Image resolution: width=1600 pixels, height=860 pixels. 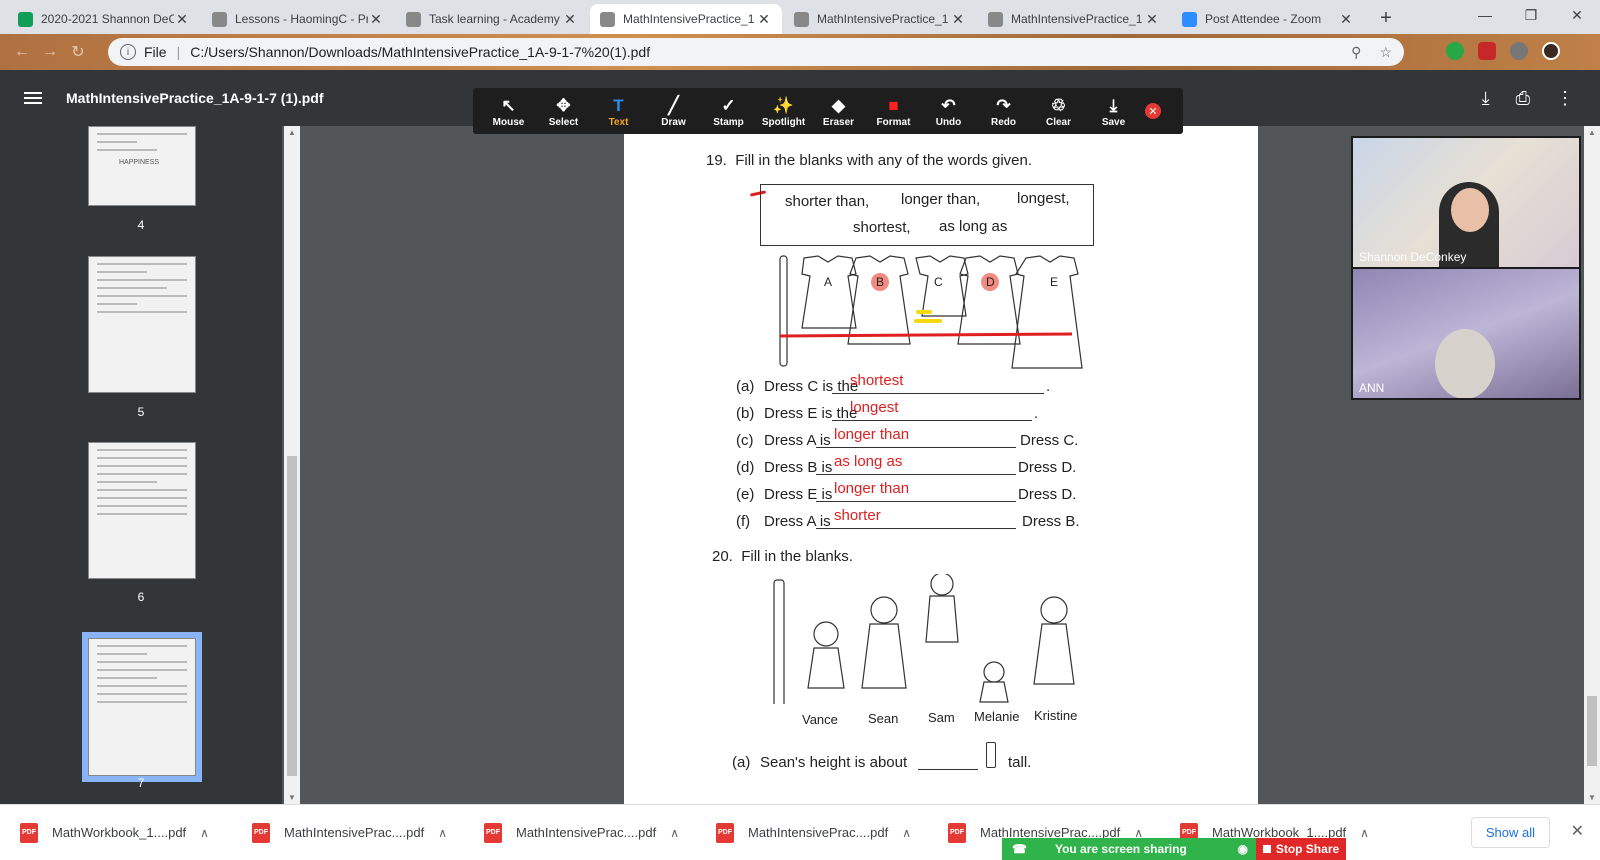 I want to click on download-item: PDF MathWorkbook_1....pdf ∧, so click(x=116, y=832).